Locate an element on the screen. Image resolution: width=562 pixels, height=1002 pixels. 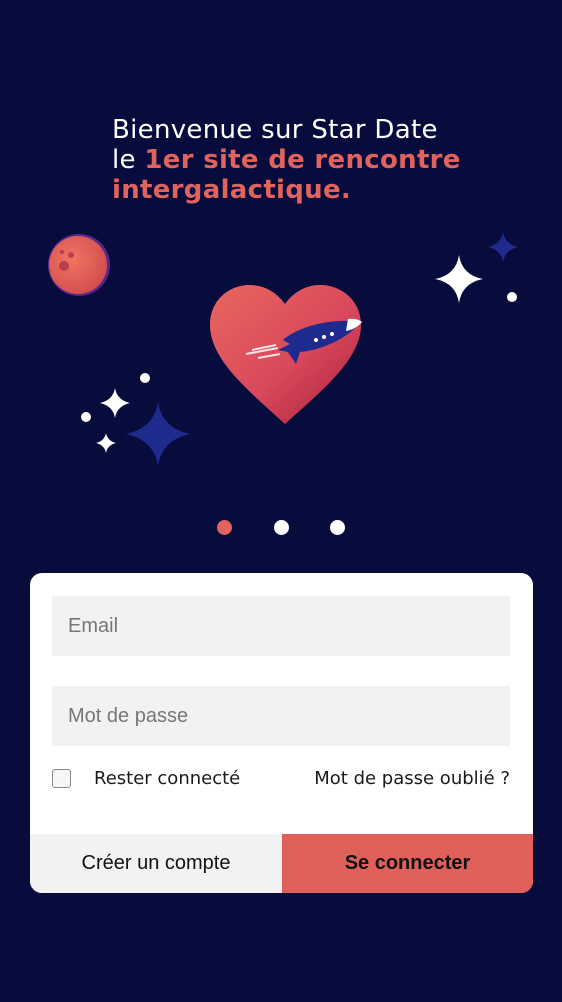
email-field is located at coordinates (281, 626).